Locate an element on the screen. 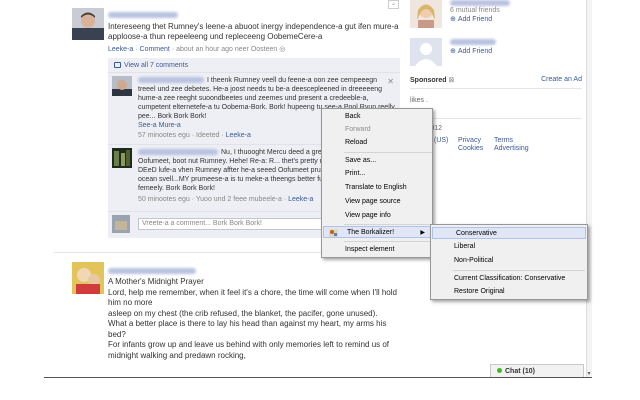 The width and height of the screenshot is (640, 400). close-icon: ✕ is located at coordinates (390, 81).